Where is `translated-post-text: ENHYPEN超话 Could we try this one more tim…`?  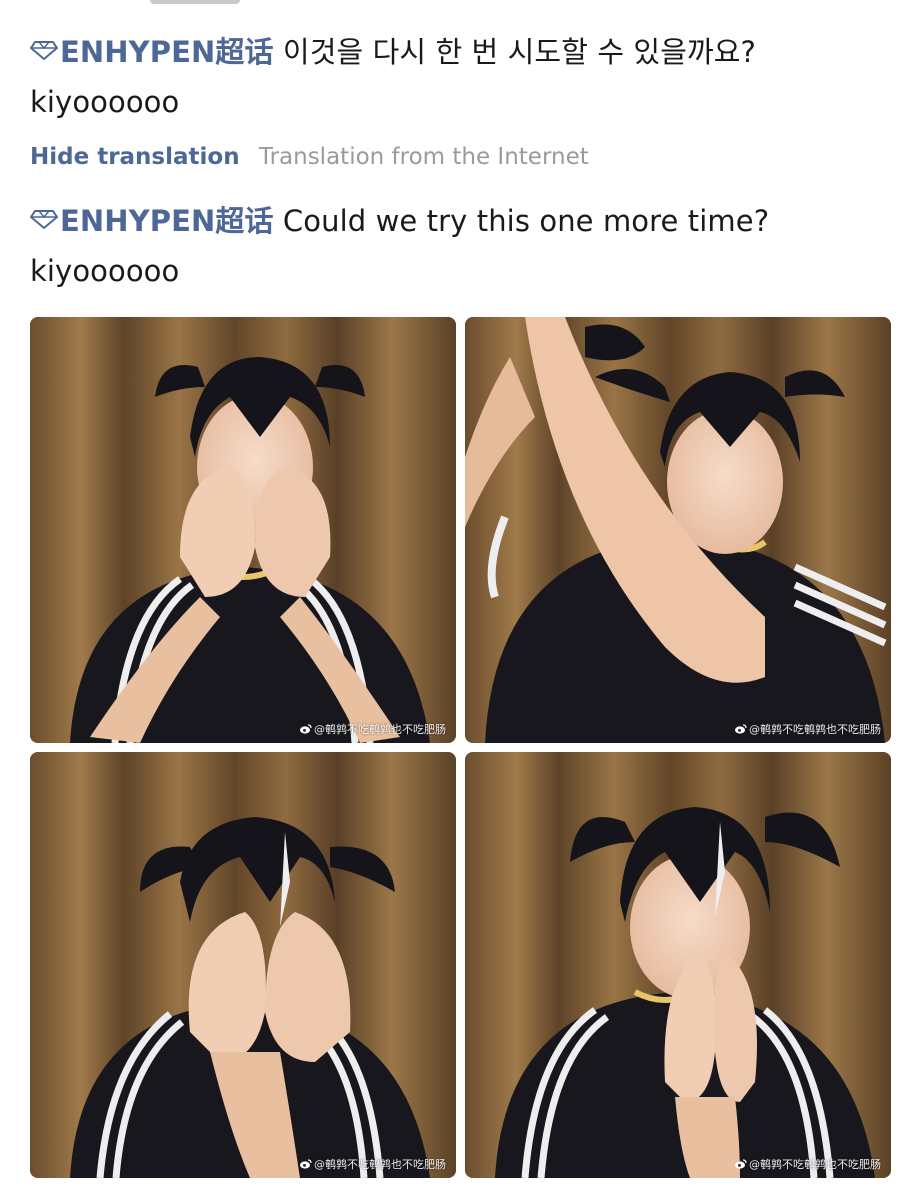 translated-post-text: ENHYPEN超话 Could we try this one more tim… is located at coordinates (460, 246).